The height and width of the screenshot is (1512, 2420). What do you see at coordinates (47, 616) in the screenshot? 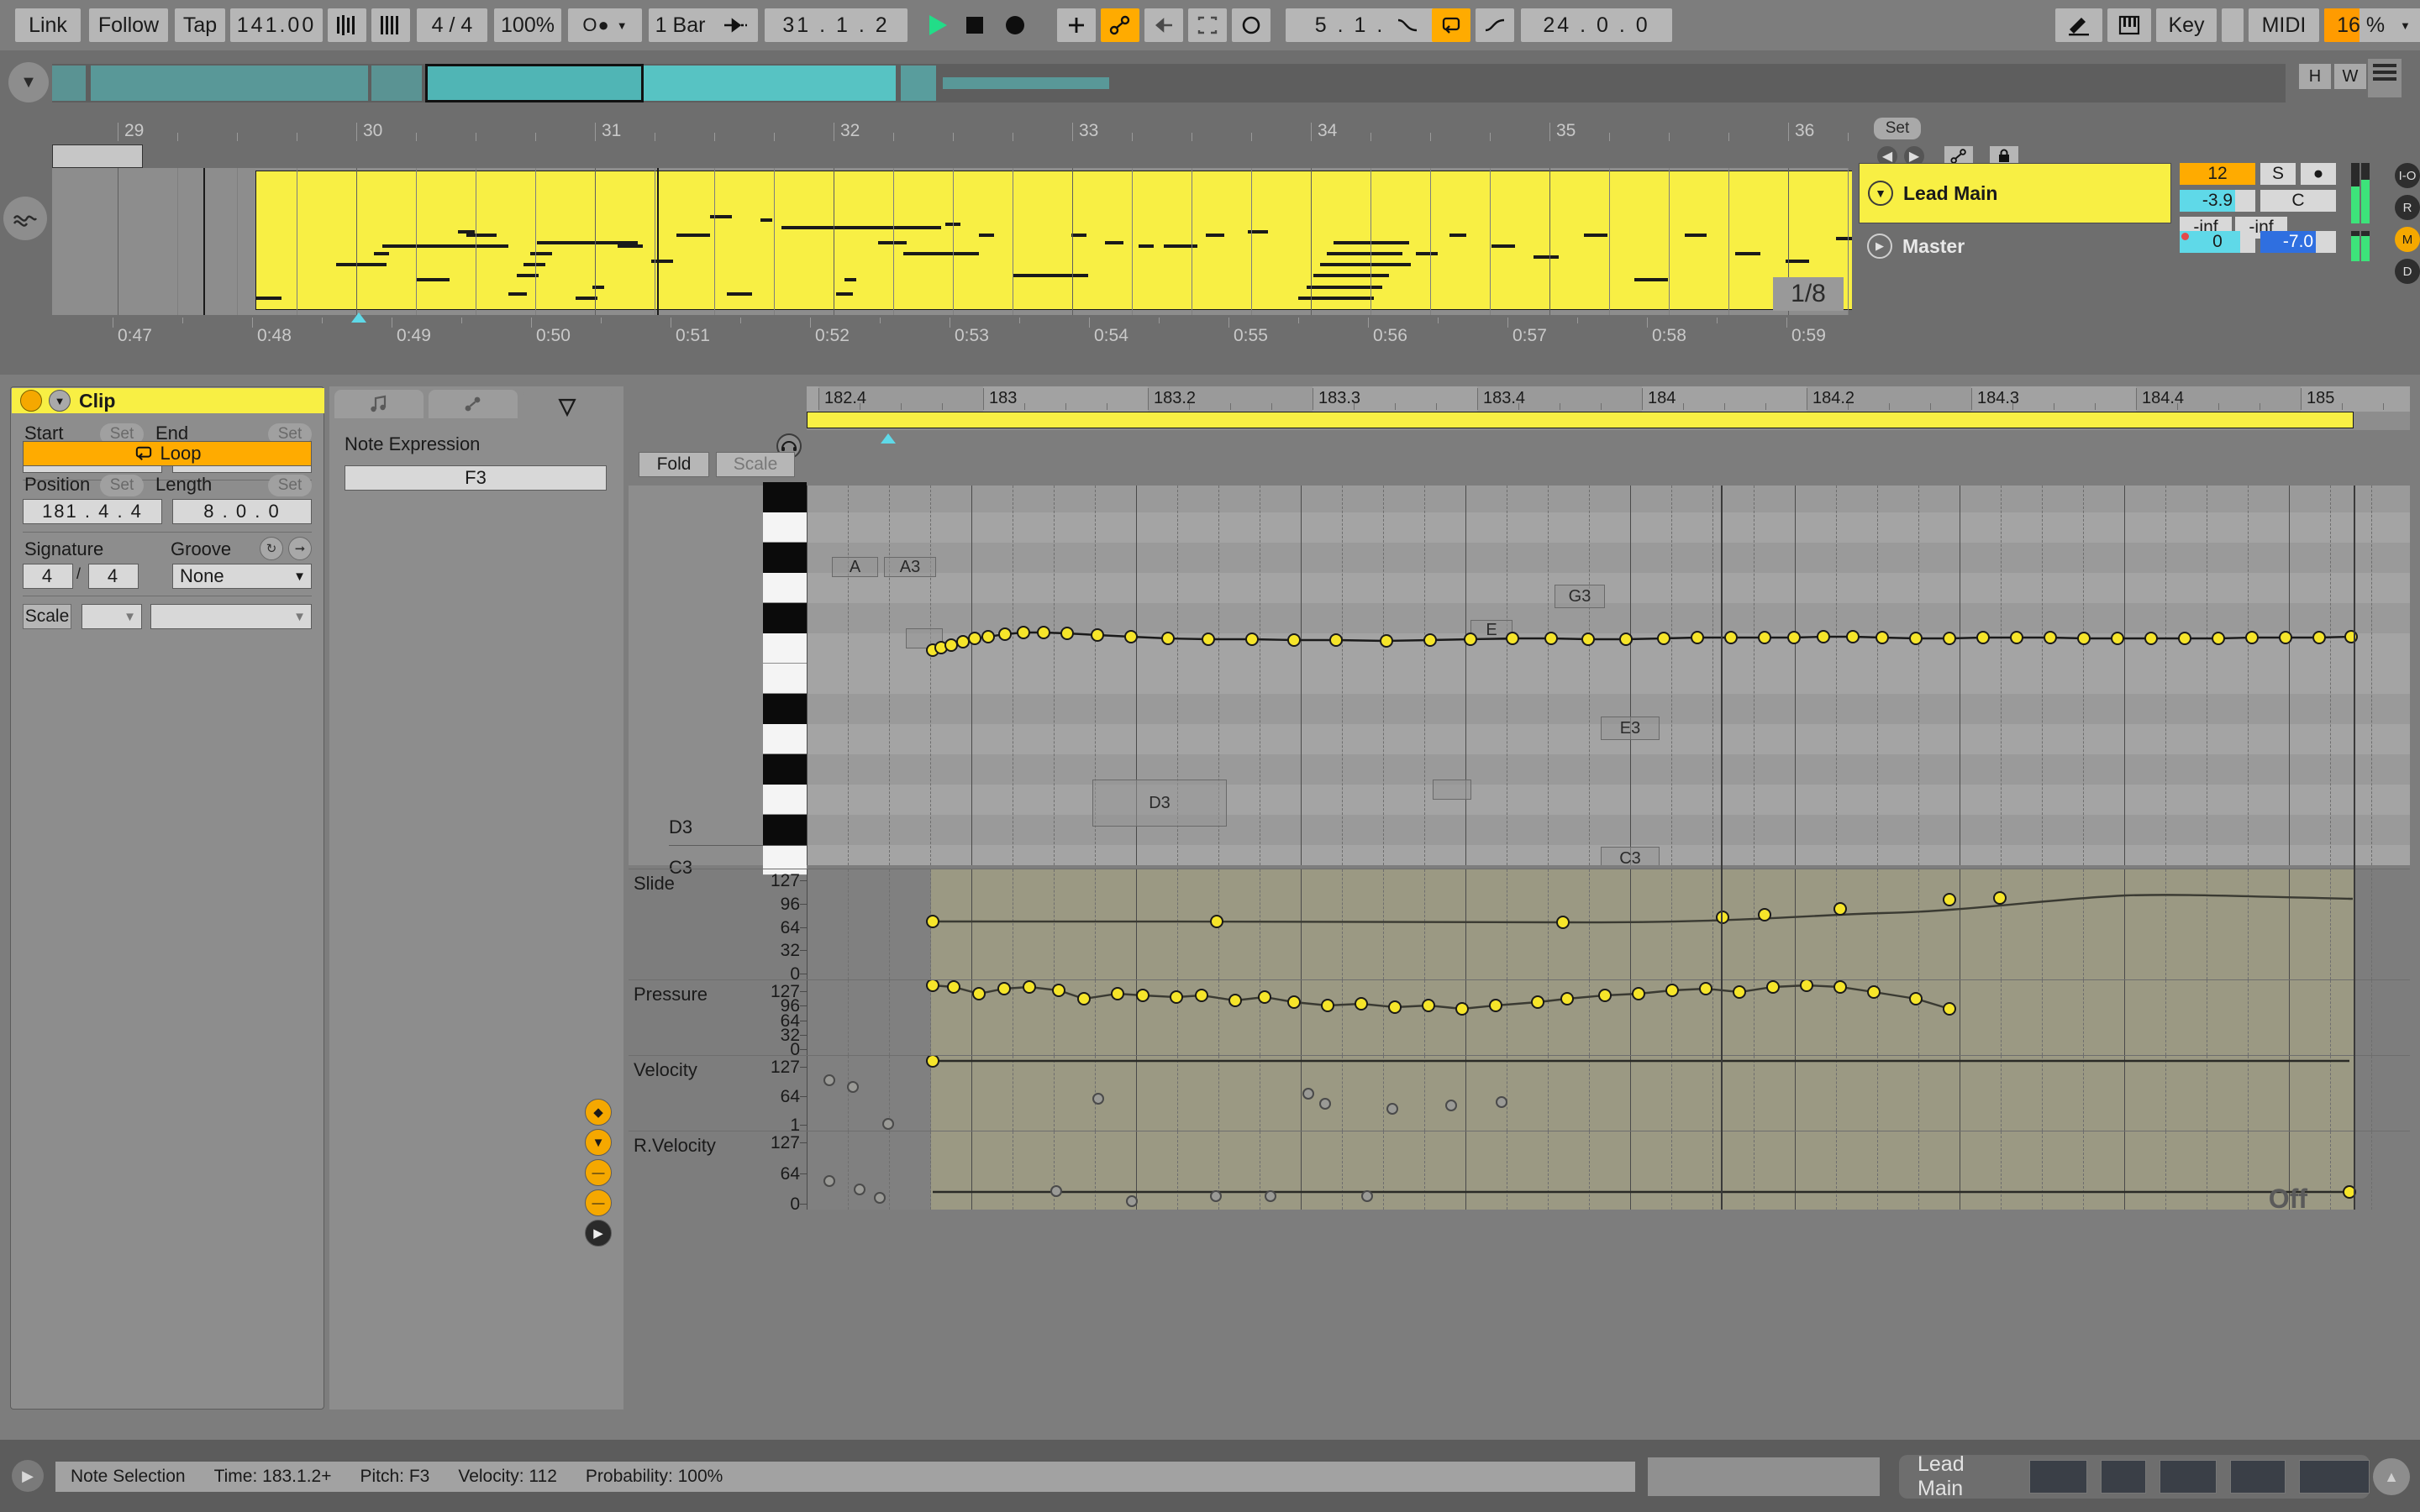
I see `scale-toggle-button: Scale` at bounding box center [47, 616].